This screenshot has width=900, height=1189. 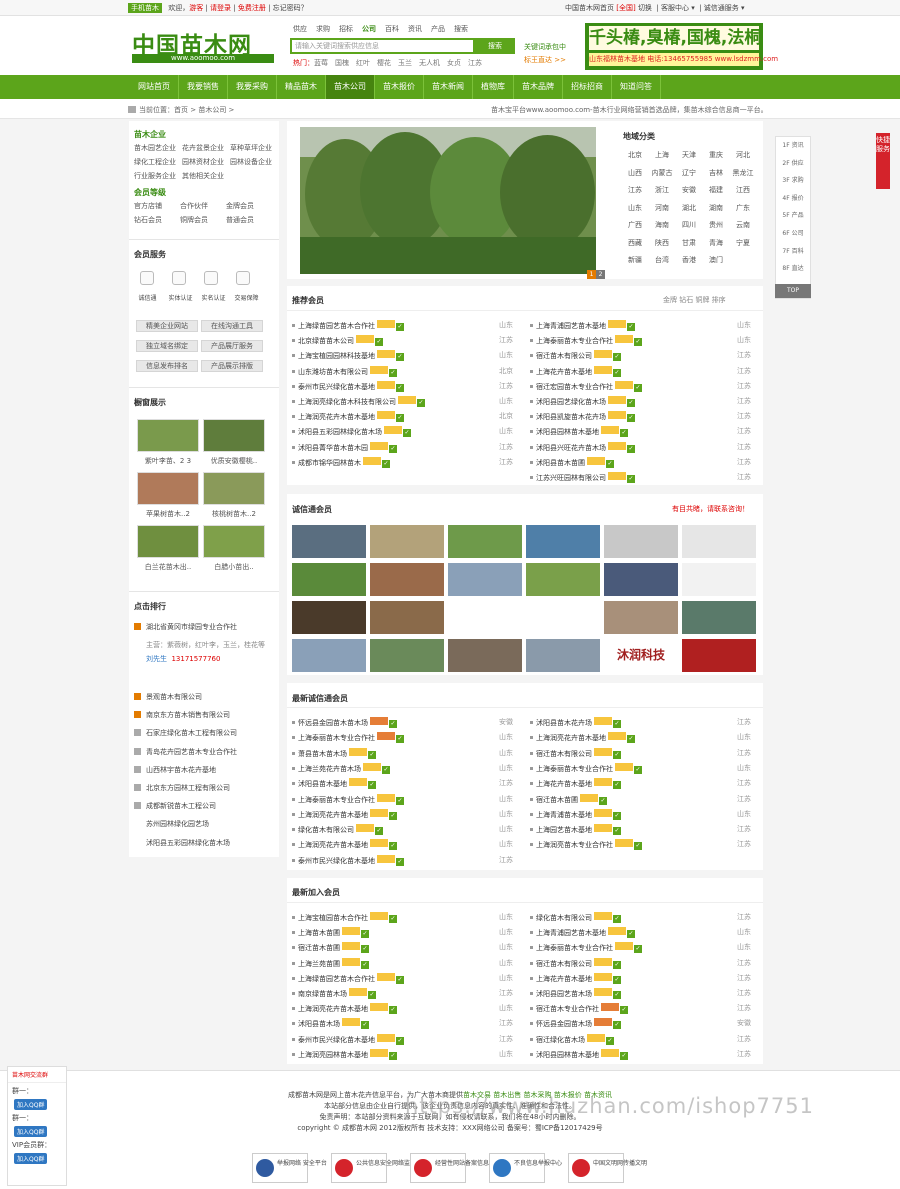 I want to click on member-row: 上海绿苗园艺苗木合作社 ✓, so click(x=348, y=978).